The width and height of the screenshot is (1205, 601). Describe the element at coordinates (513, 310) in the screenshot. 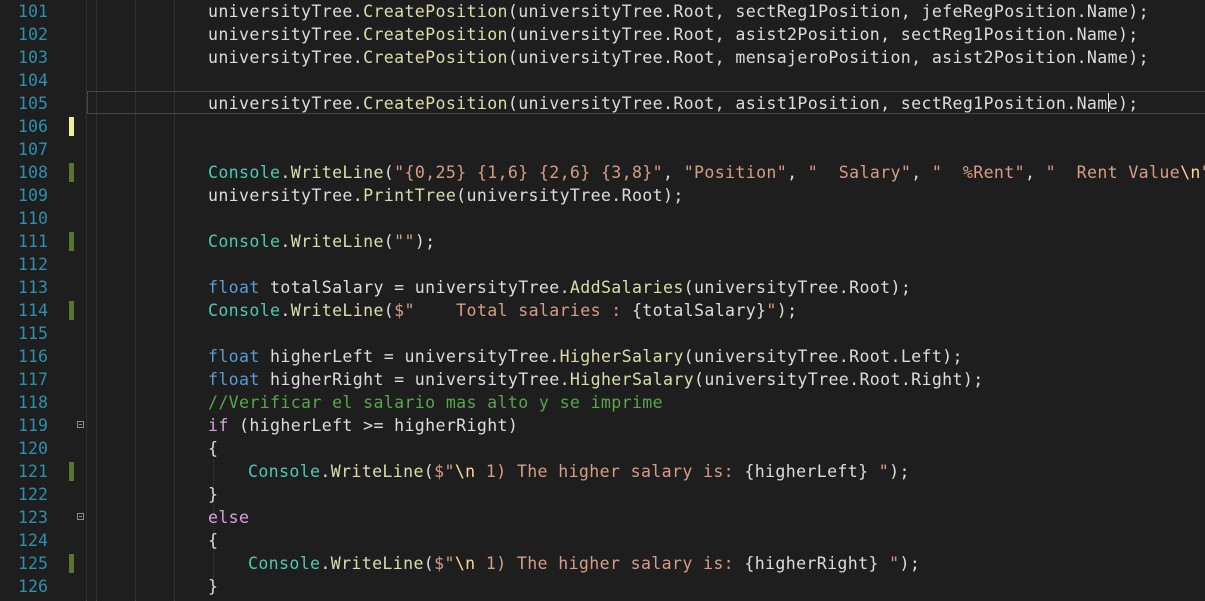

I see `code-token: $" Total salaries :` at that location.